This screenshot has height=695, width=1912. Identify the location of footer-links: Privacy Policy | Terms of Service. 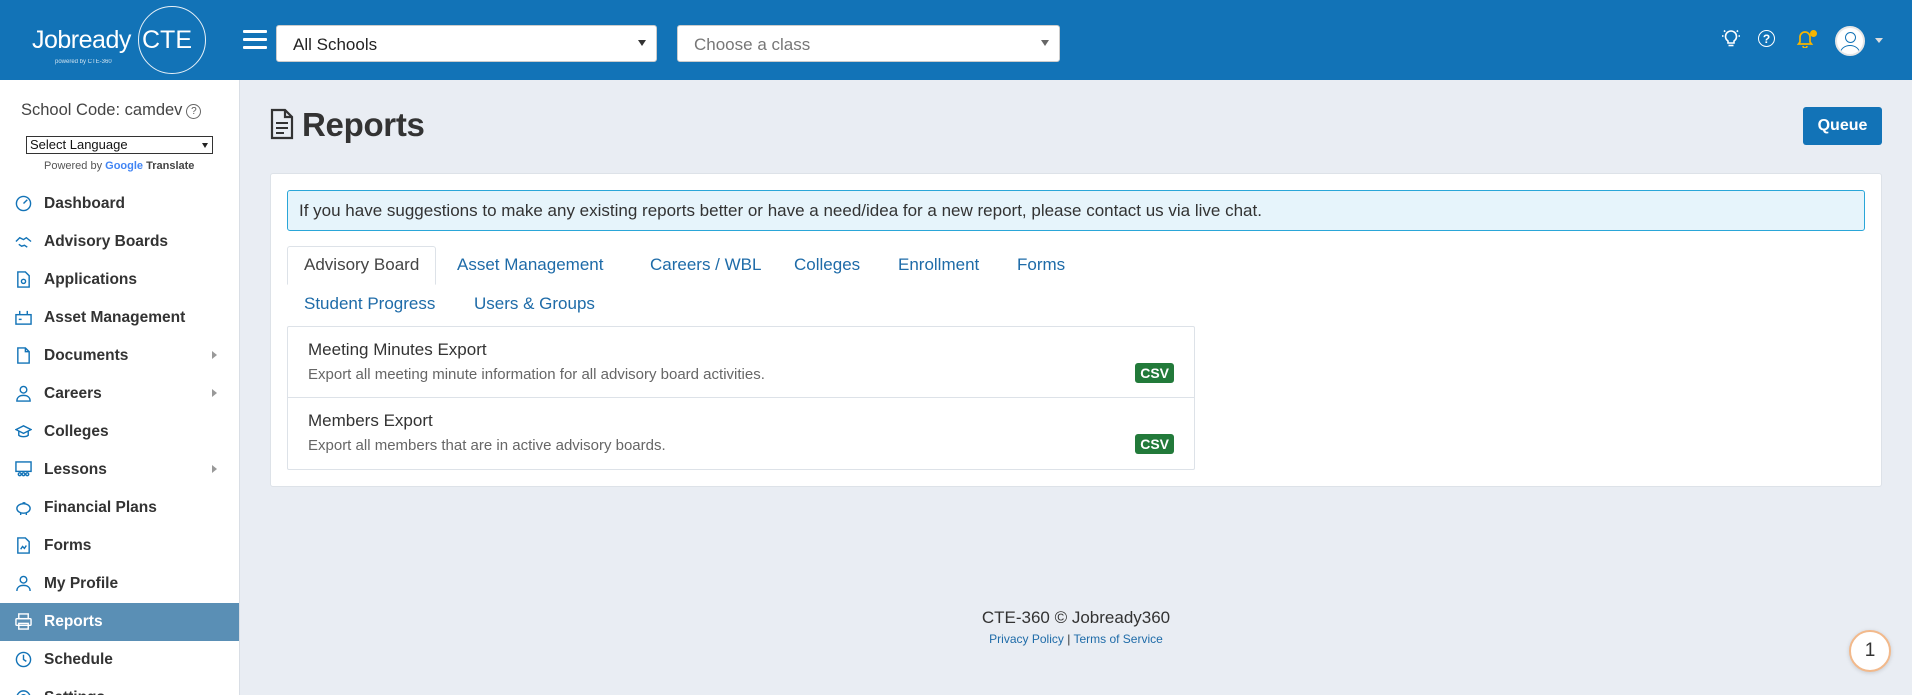
(1076, 639).